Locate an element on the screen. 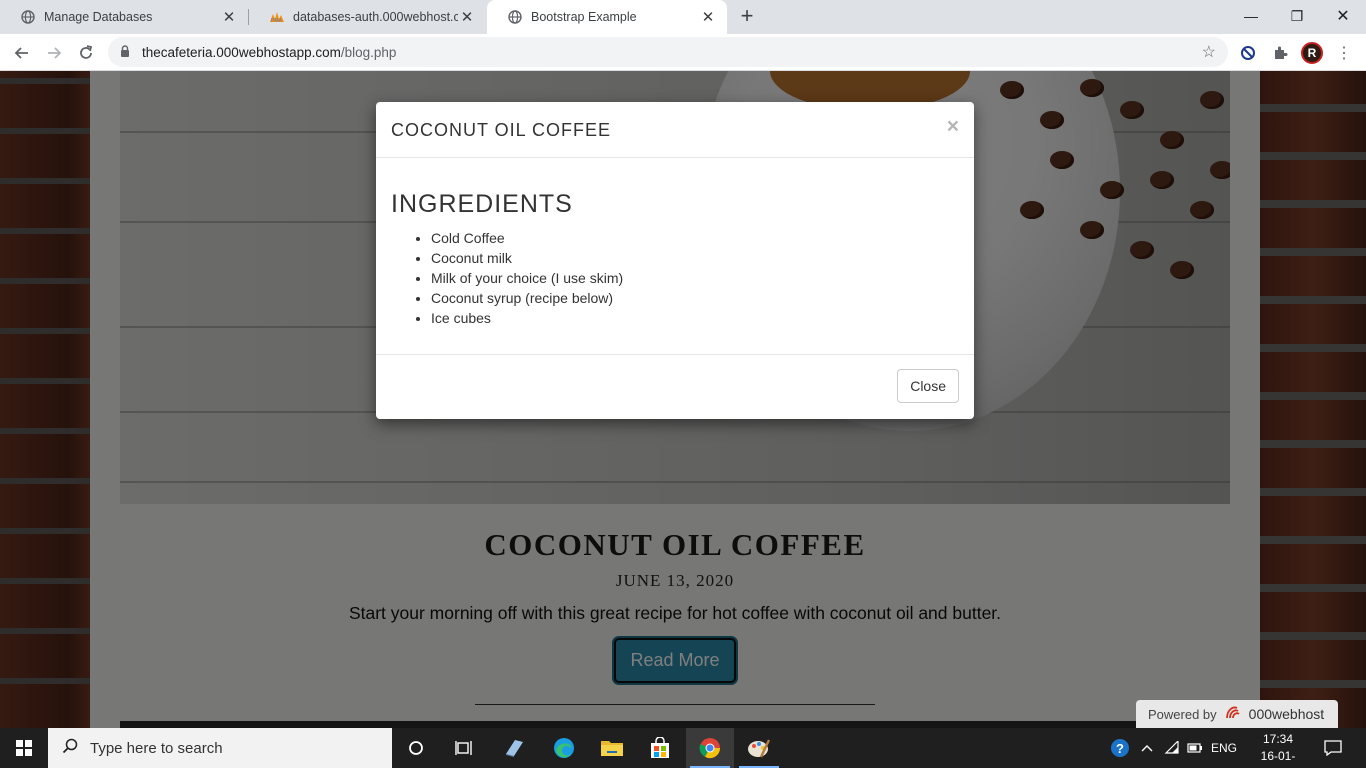 This screenshot has width=1366, height=768. powered-by-badge: Powered by 000webhost is located at coordinates (1237, 714).